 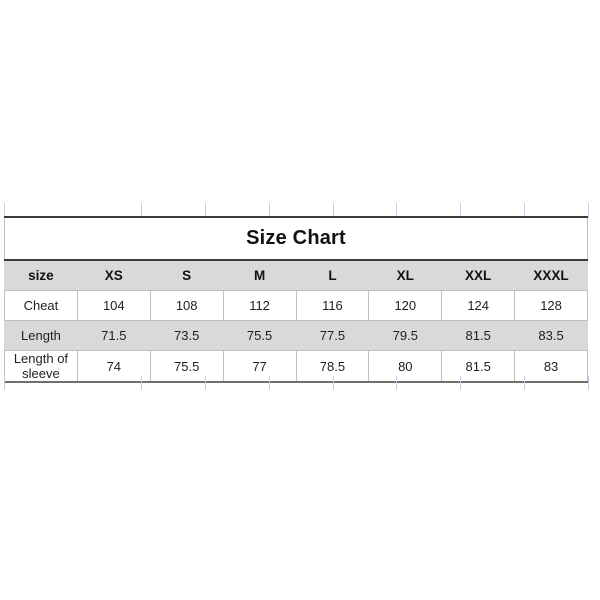 What do you see at coordinates (332, 366) in the screenshot?
I see `cell-sleeve-l: 78.5` at bounding box center [332, 366].